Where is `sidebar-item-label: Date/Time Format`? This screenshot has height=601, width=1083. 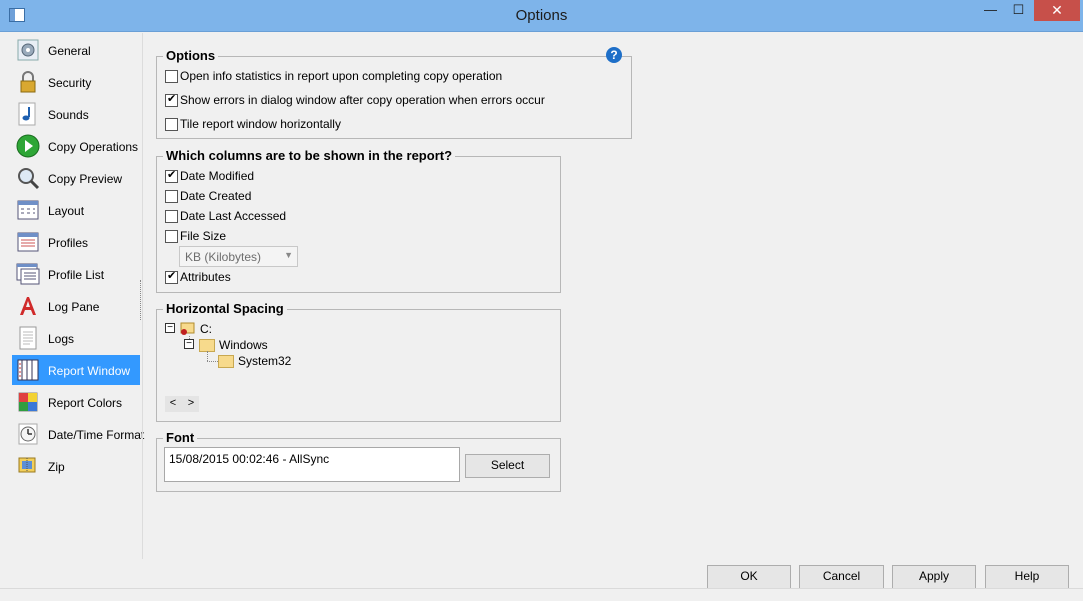 sidebar-item-label: Date/Time Format is located at coordinates (96, 435).